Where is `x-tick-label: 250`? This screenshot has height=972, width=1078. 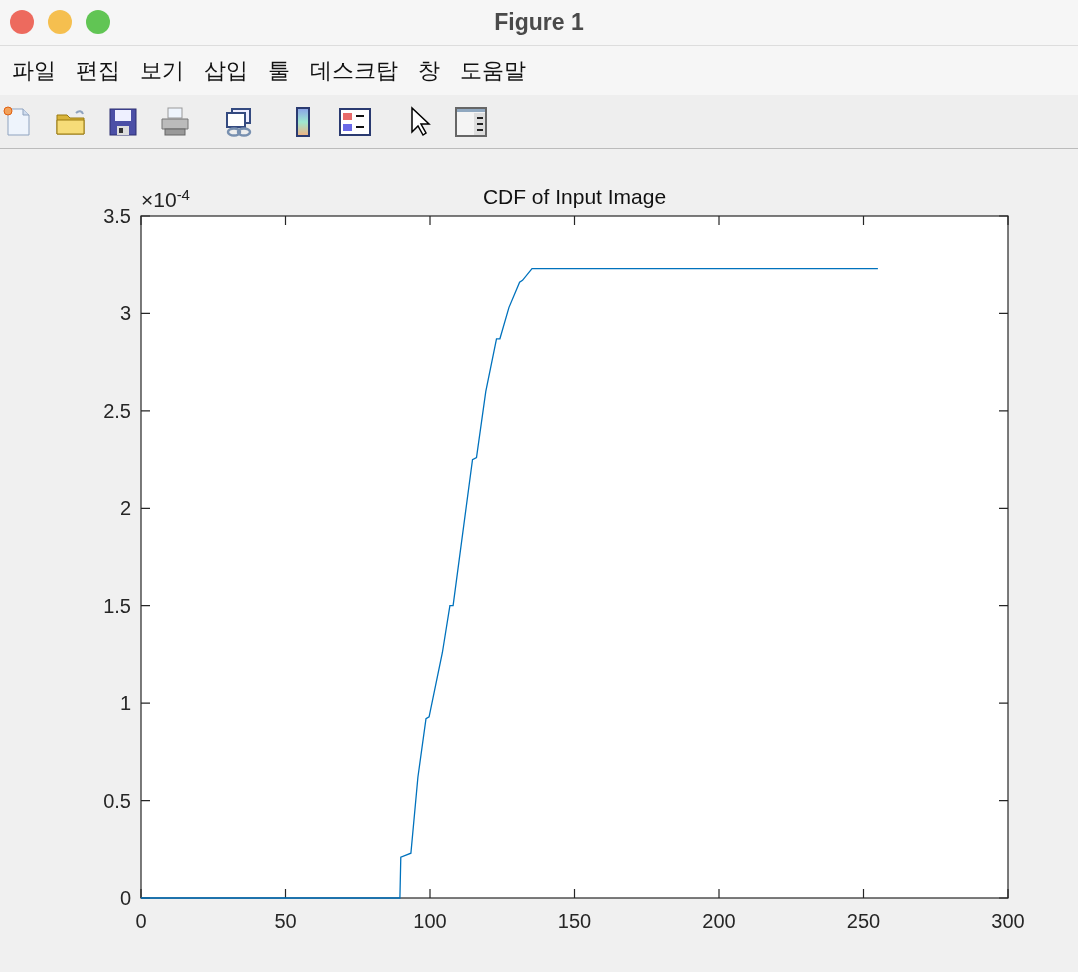
x-tick-label: 250 is located at coordinates (863, 921).